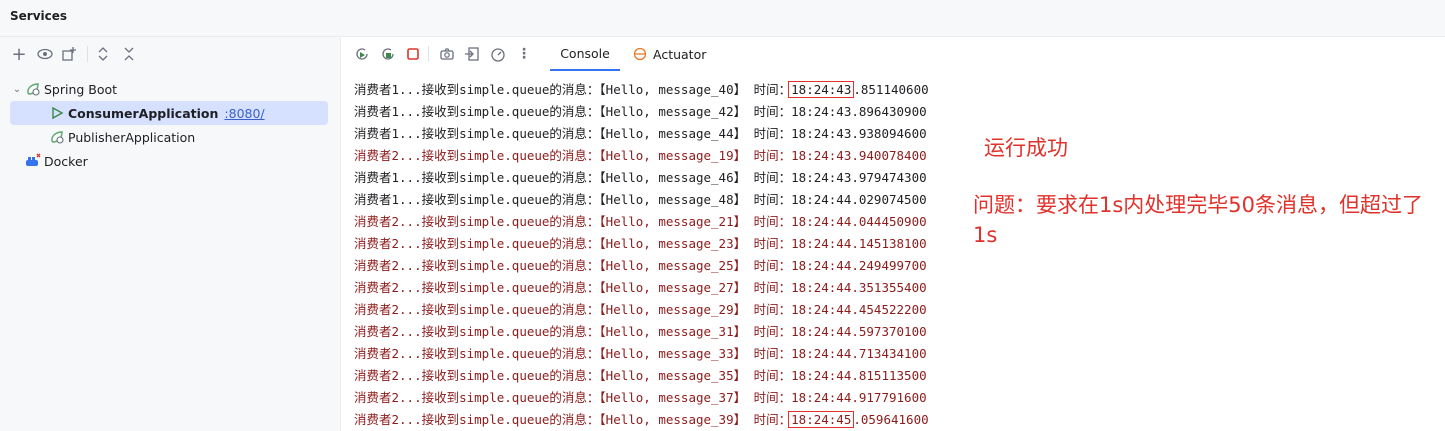 The width and height of the screenshot is (1445, 431). I want to click on expand-all-button, so click(103, 54).